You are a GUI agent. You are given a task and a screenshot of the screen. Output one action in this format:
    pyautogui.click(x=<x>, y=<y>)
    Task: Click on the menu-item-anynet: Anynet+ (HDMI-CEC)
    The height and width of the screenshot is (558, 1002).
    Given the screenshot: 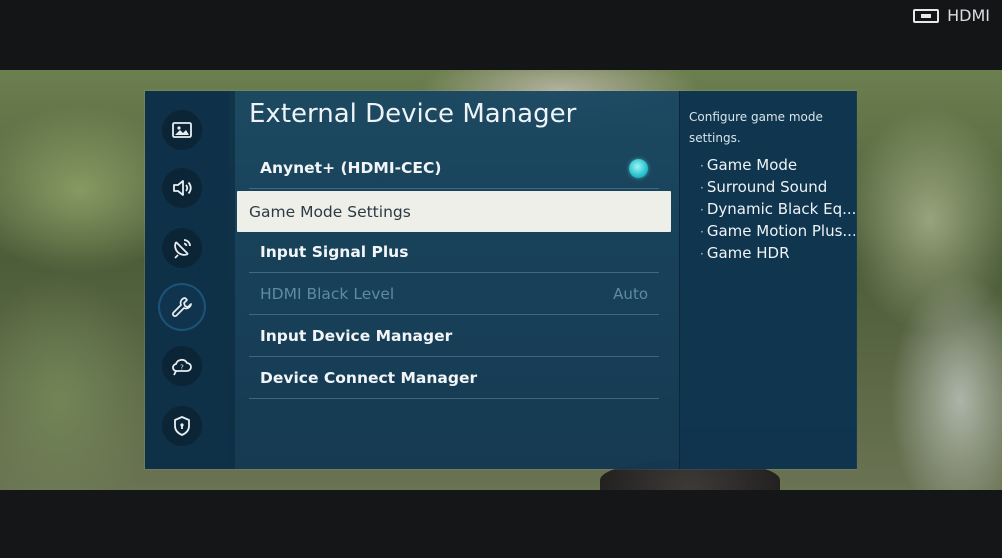 What is the action you would take?
    pyautogui.click(x=454, y=168)
    